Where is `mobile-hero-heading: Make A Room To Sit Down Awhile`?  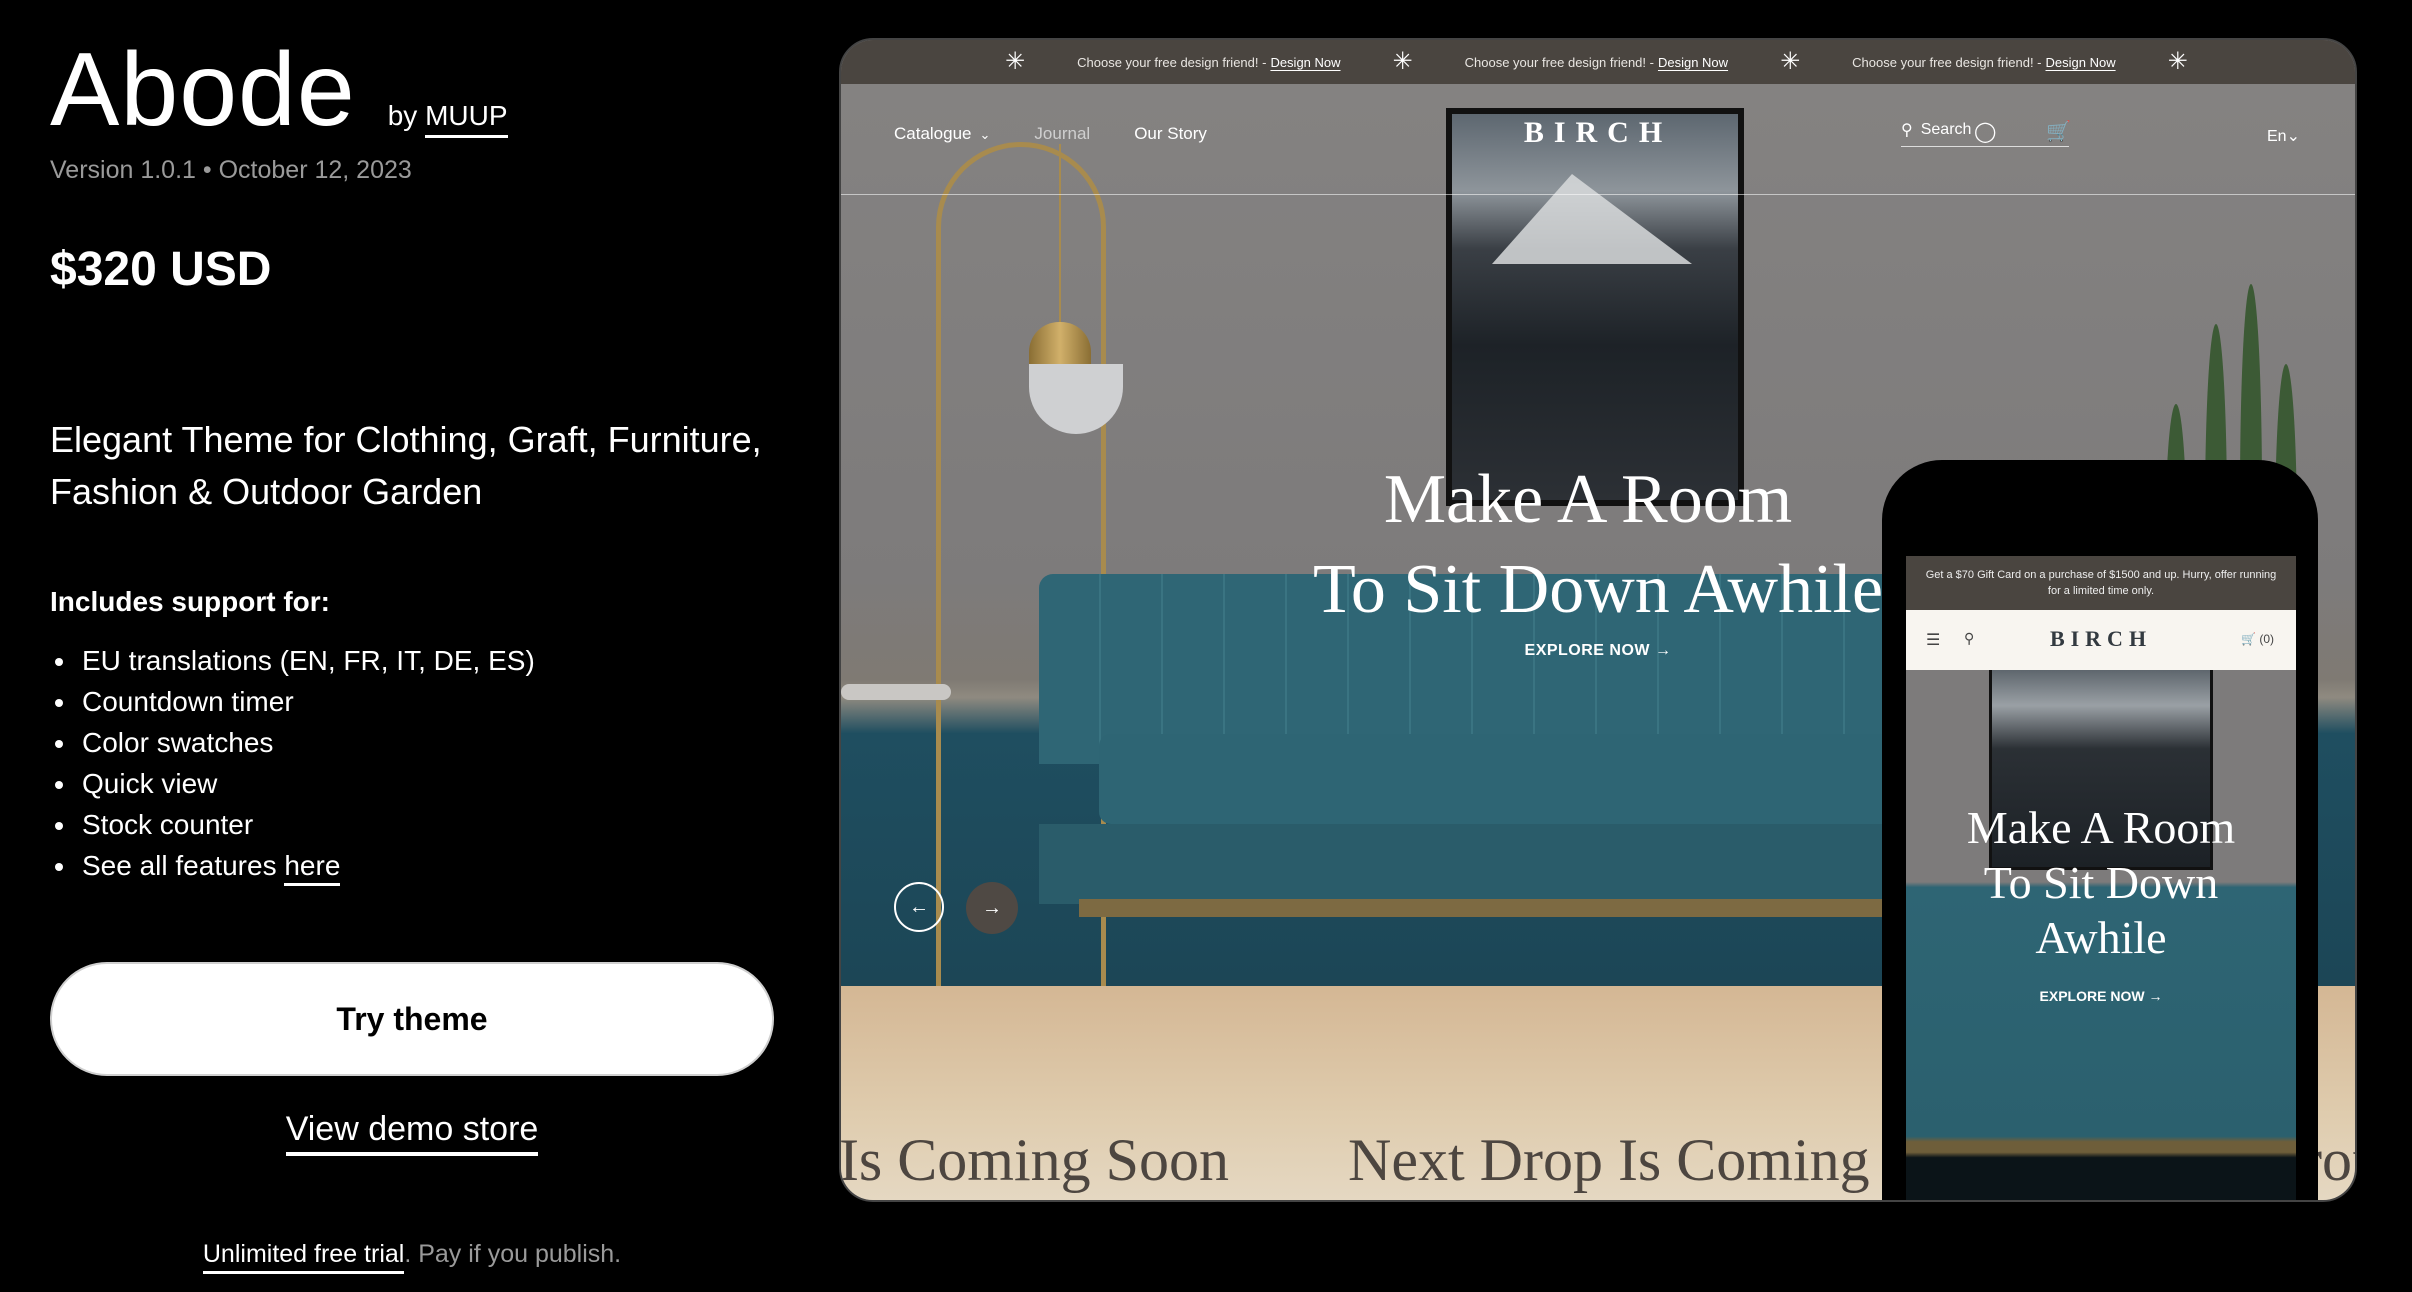
mobile-hero-heading: Make A Room To Sit Down Awhile is located at coordinates (2101, 882).